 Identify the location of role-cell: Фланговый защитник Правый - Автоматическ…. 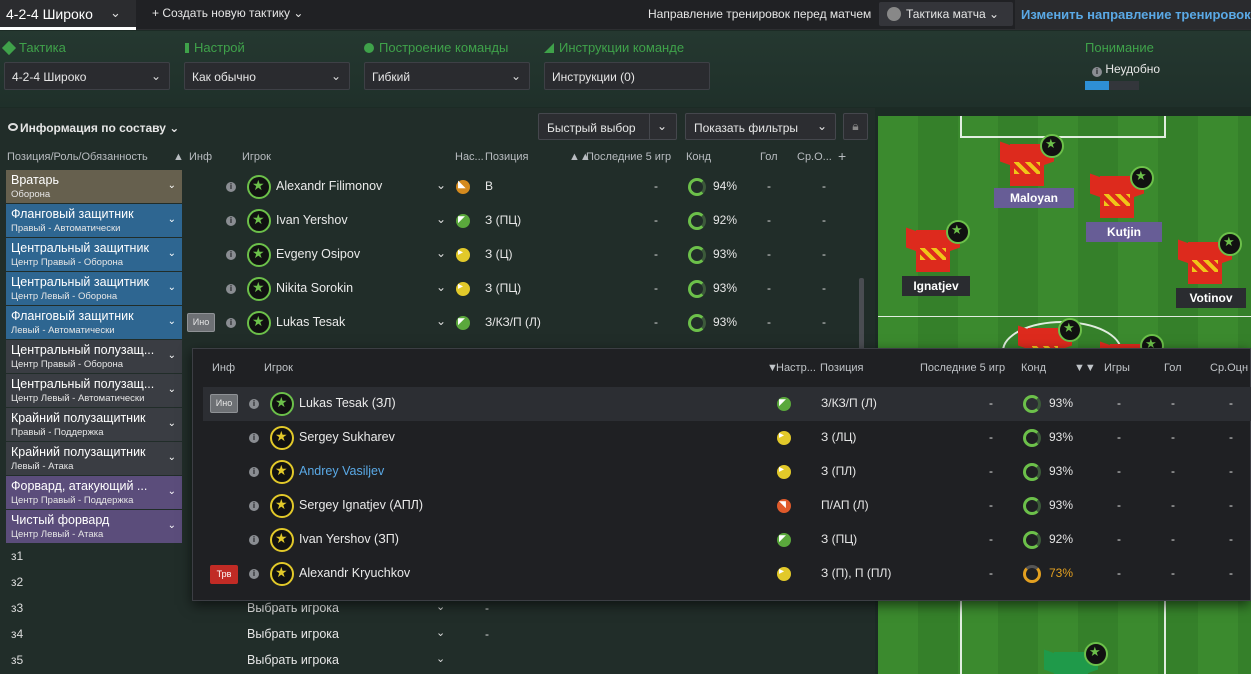
(94, 220).